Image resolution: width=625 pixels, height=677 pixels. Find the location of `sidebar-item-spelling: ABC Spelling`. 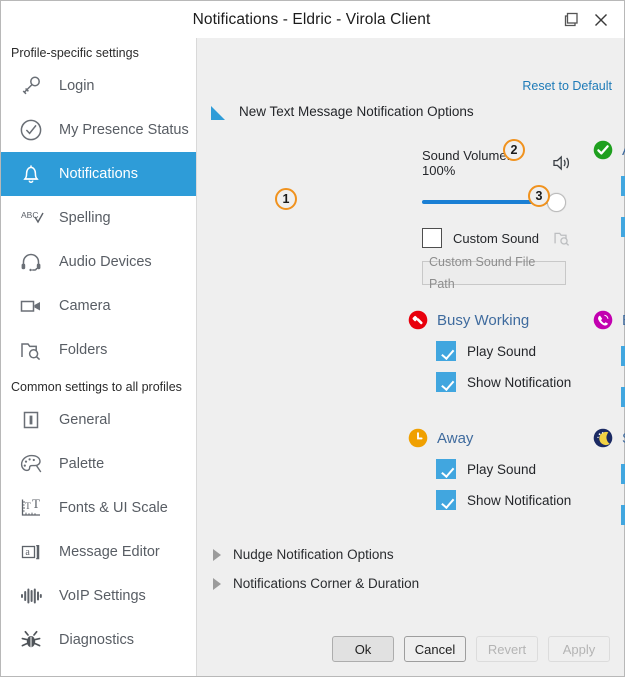

sidebar-item-spelling: ABC Spelling is located at coordinates (98, 218).